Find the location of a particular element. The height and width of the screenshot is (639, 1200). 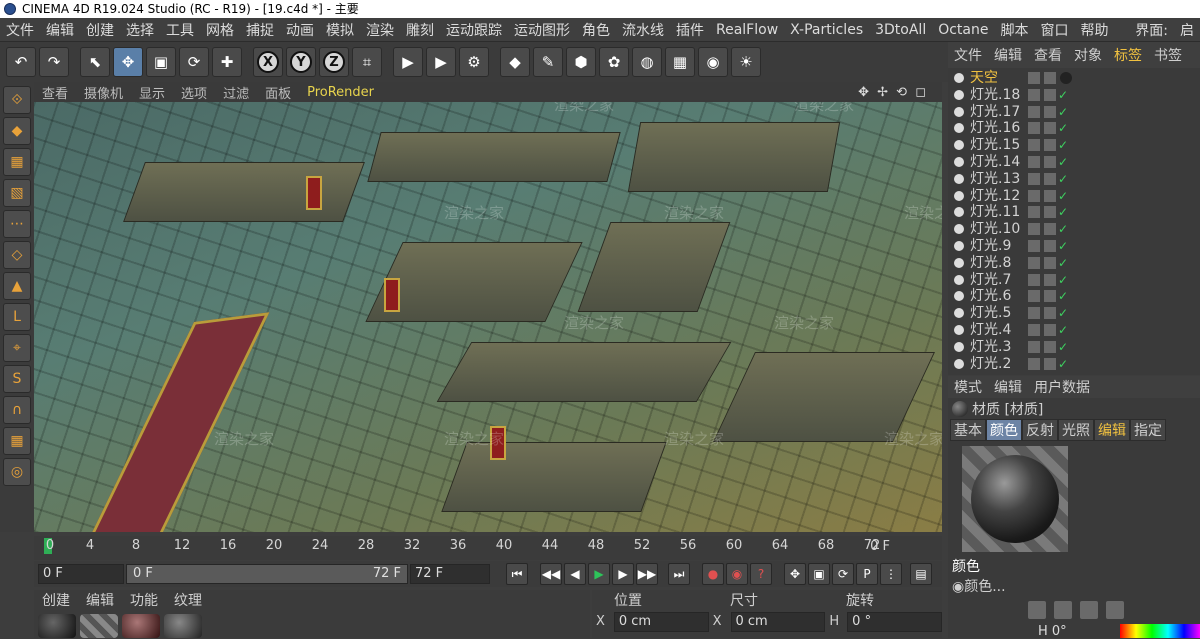

menu-item: 文件 is located at coordinates (20, 30).